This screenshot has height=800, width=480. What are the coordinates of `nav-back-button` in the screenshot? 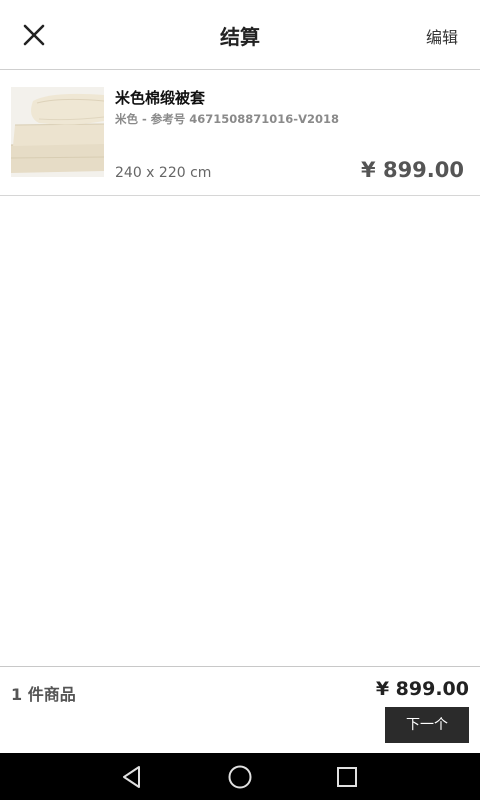 It's located at (133, 777).